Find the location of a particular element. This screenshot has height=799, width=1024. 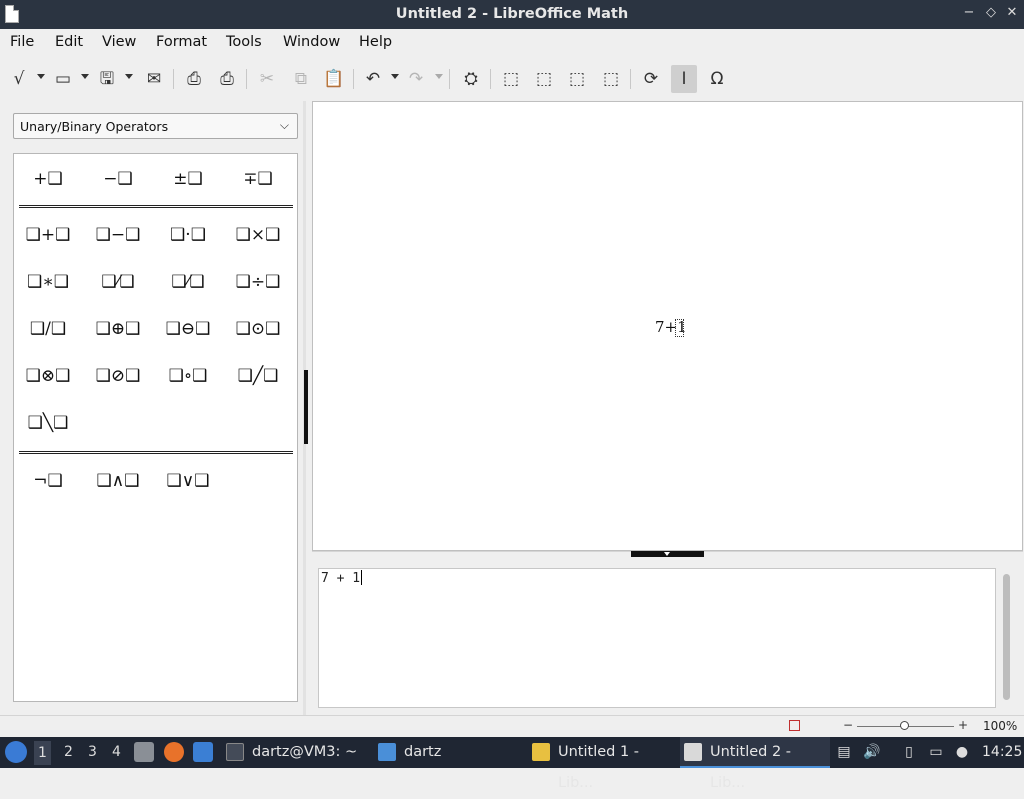

trash-icon: ▤ is located at coordinates (844, 752).